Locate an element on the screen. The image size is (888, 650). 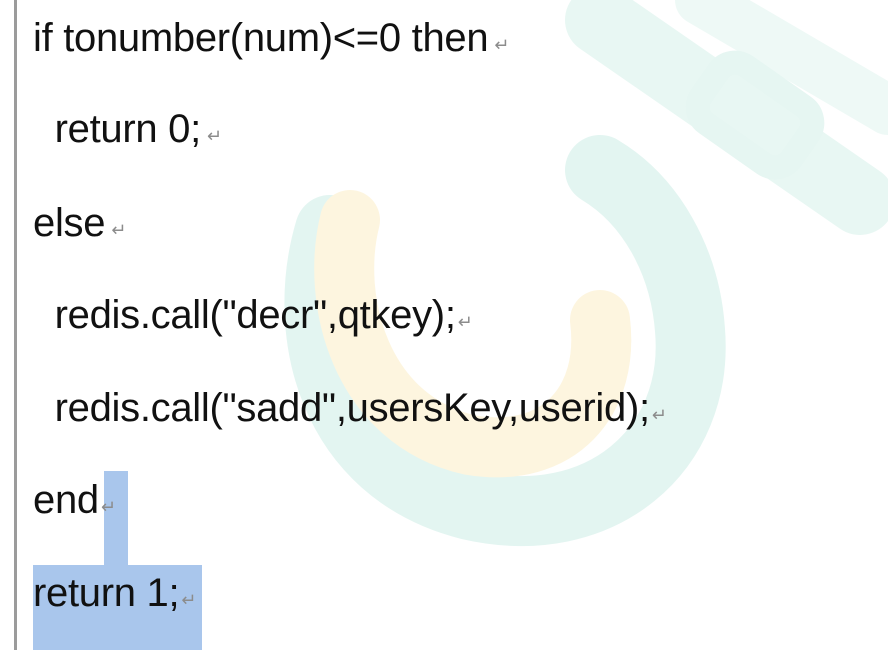
code-line: redis.call("sadd",usersKey,userid); ↵ is located at coordinates (350, 411).